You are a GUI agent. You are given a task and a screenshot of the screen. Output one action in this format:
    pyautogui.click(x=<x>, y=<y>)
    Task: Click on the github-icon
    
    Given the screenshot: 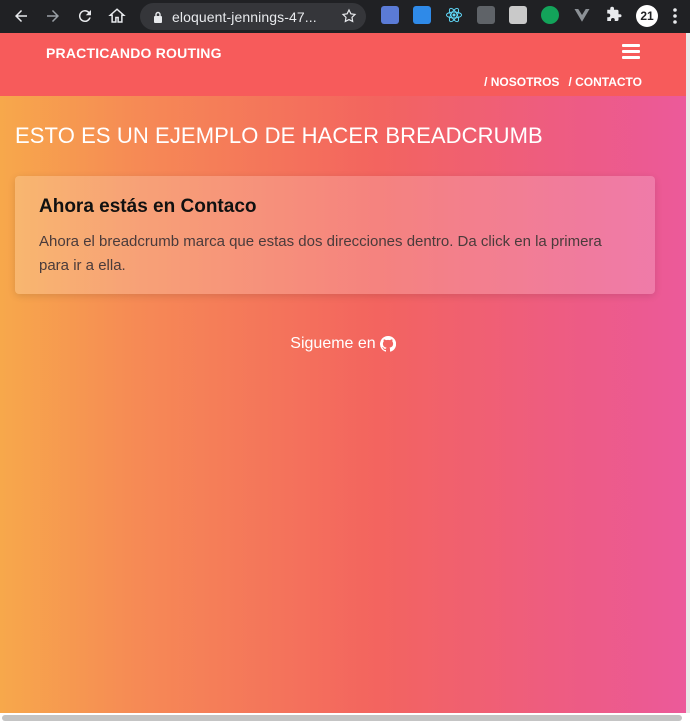 What is the action you would take?
    pyautogui.click(x=387, y=344)
    